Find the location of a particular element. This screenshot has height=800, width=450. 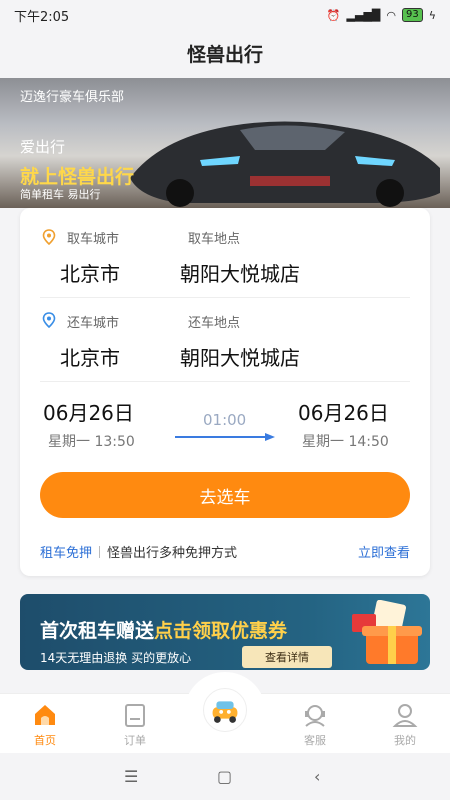

wifi-icon: ◠ is located at coordinates (391, 15).